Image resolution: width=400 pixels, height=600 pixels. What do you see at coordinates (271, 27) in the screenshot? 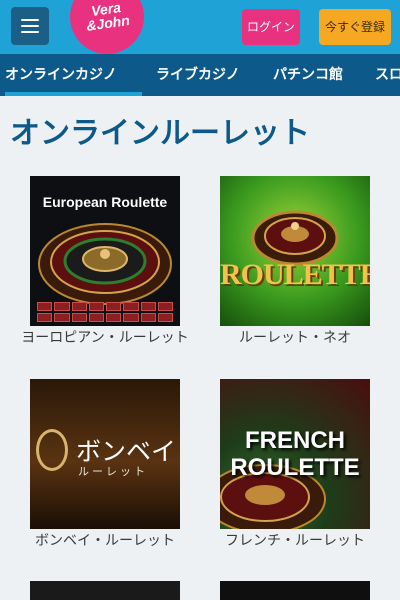
I see `login-button: ログイン` at bounding box center [271, 27].